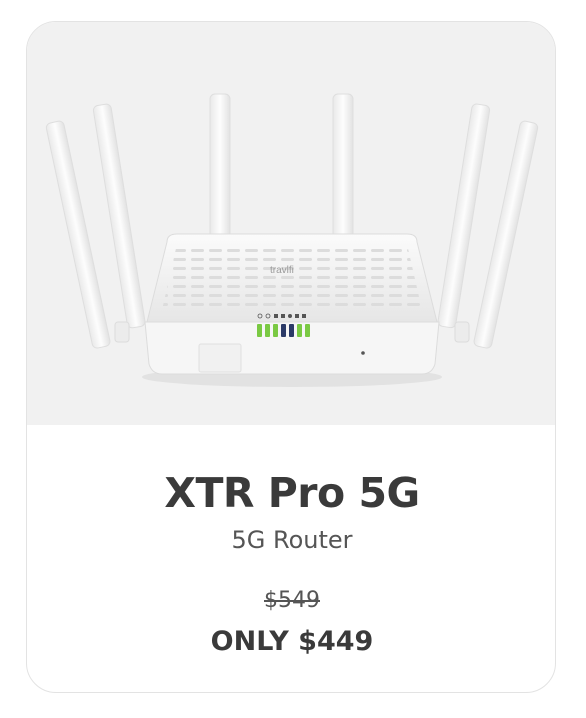 Image resolution: width=586 pixels, height=718 pixels. Describe the element at coordinates (292, 540) in the screenshot. I see `product-category: 5G Router` at that location.